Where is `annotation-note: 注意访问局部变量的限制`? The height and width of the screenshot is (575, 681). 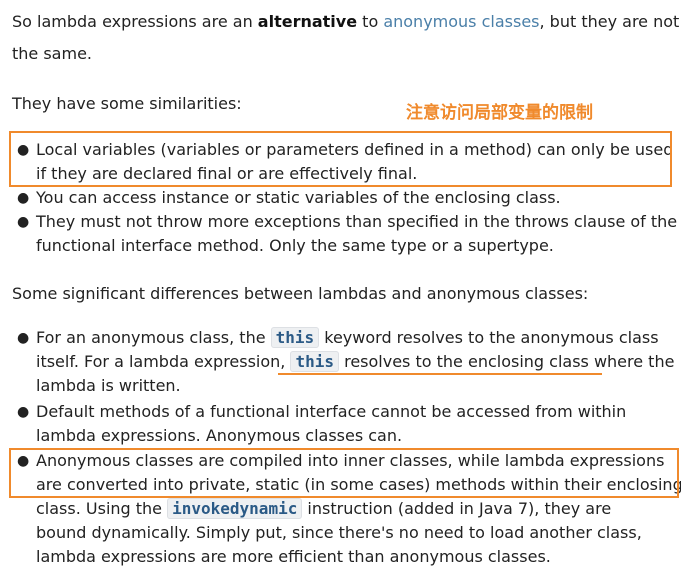
annotation-note: 注意访问局部变量的限制 is located at coordinates (499, 113).